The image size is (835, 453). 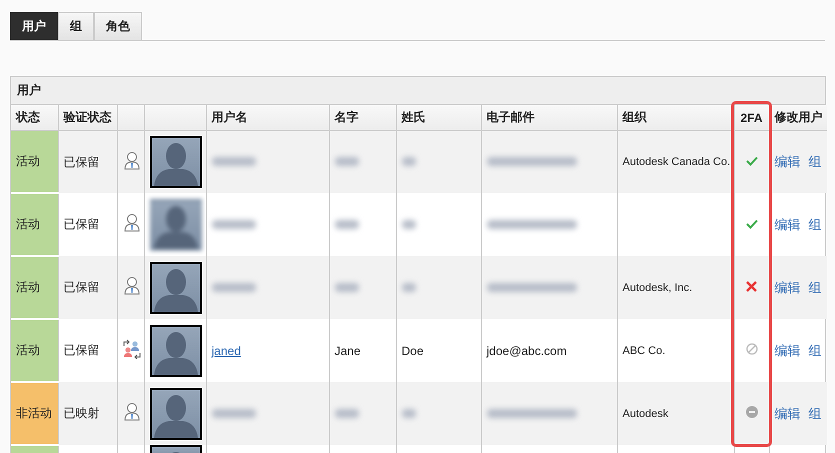 I want to click on column-header: 验证状态, so click(x=87, y=117).